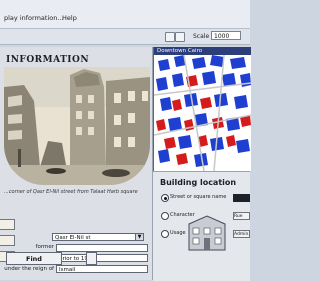 This screenshot has height=281, width=320. Describe the element at coordinates (198, 197) in the screenshot. I see `radio-street-name-label: Street or square name` at that location.